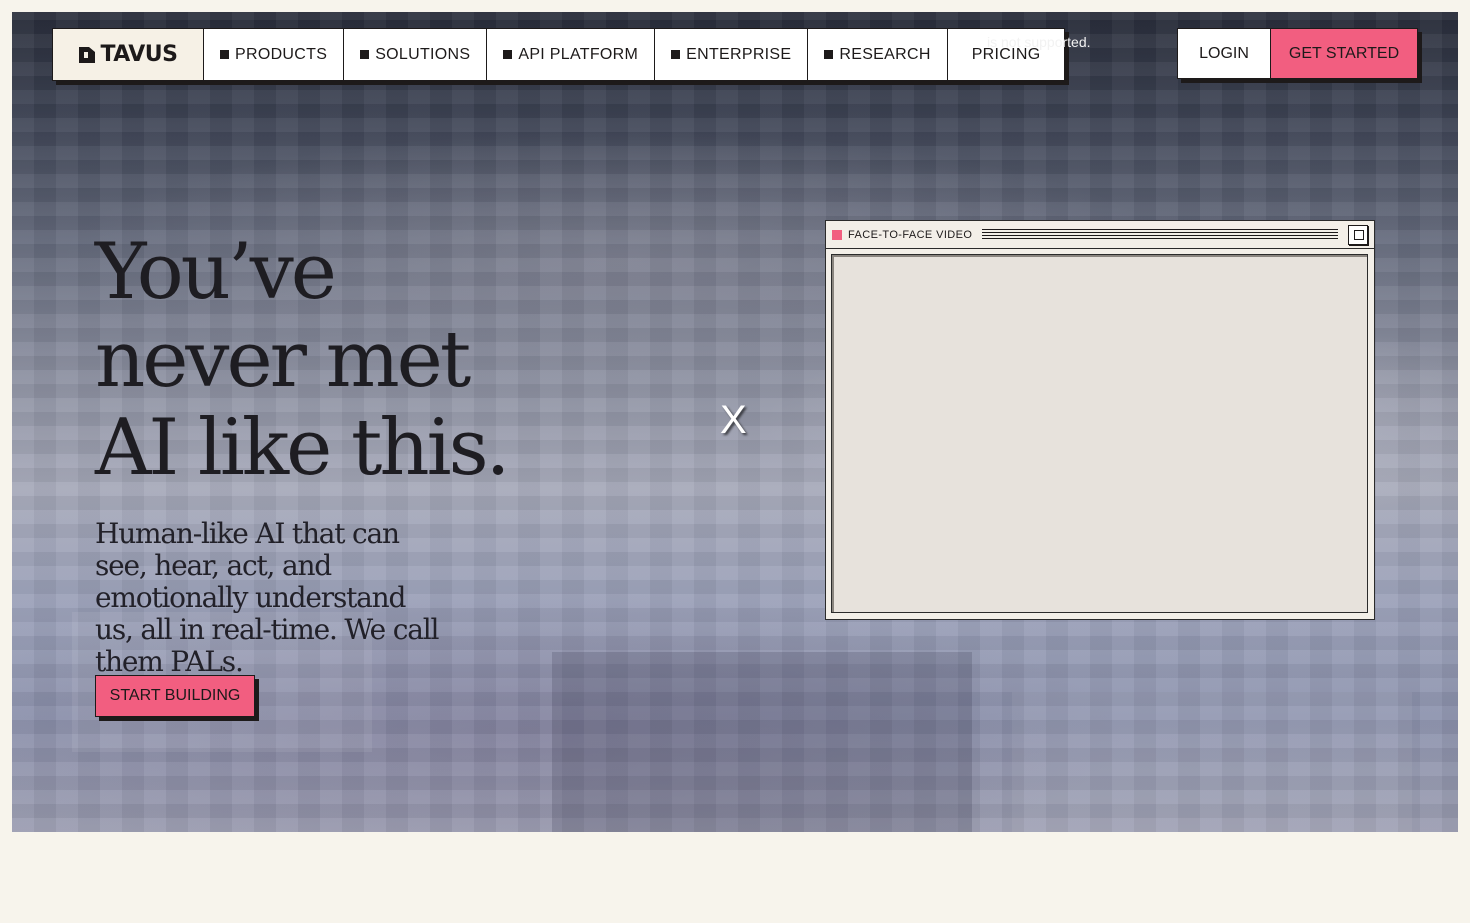  What do you see at coordinates (733, 420) in the screenshot?
I see `close-icon: X` at bounding box center [733, 420].